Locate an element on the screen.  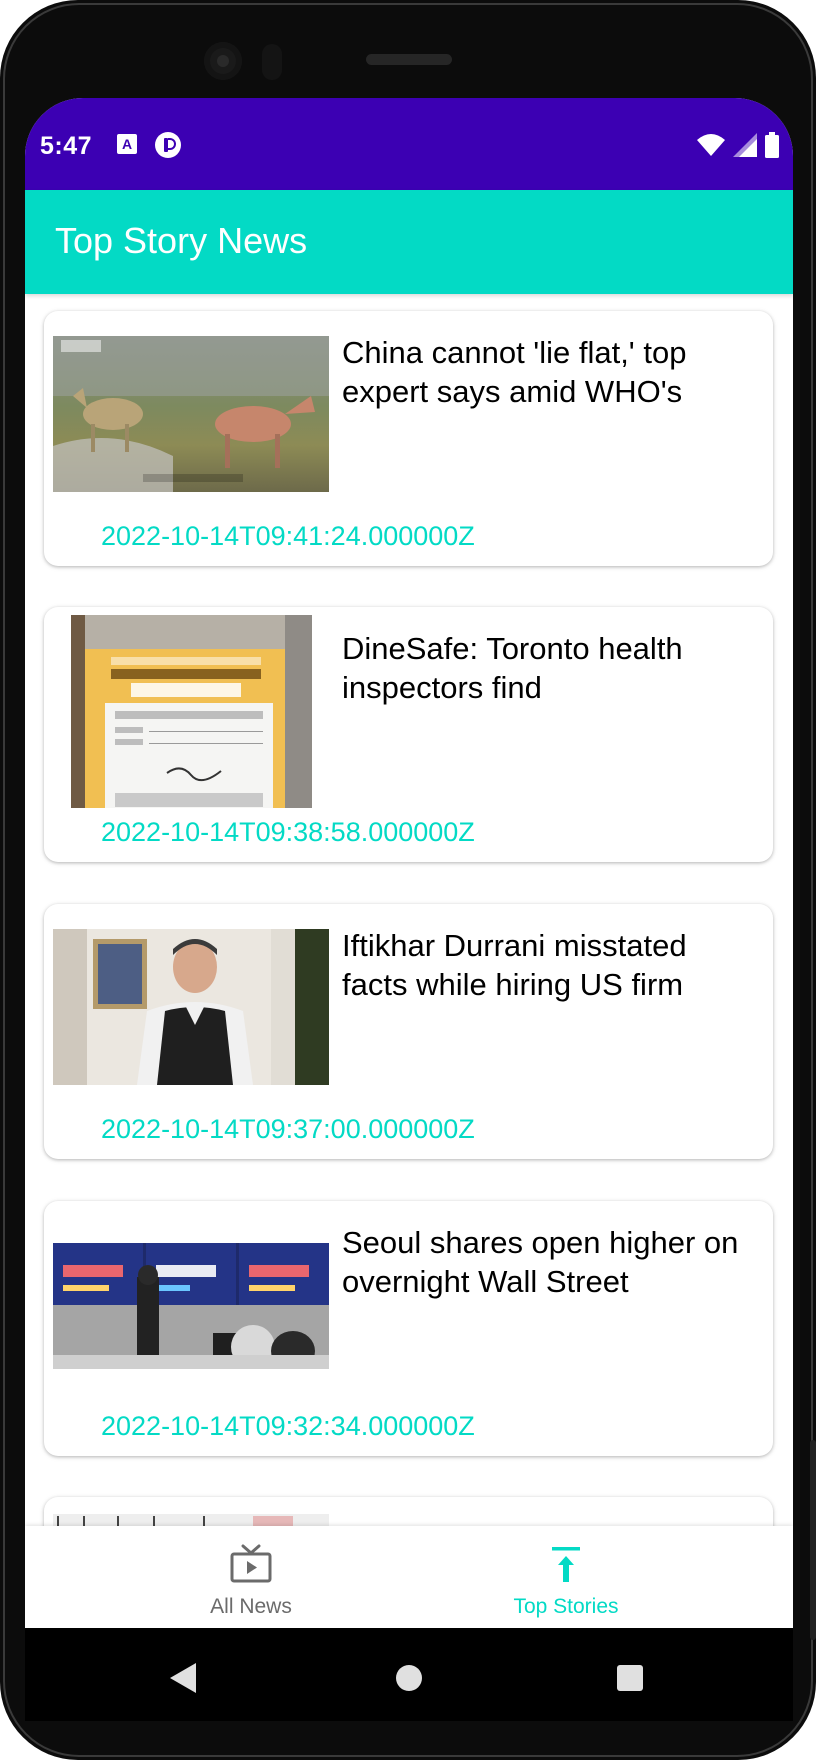
home-button is located at coordinates (409, 1678).